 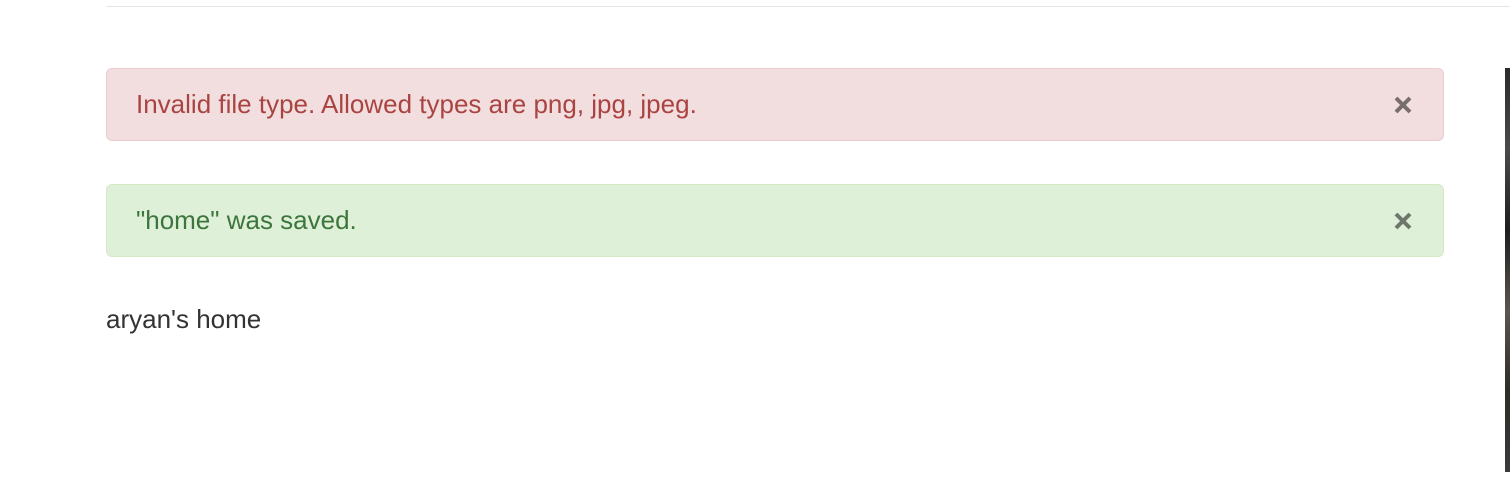 What do you see at coordinates (1507, 270) in the screenshot?
I see `partial-image` at bounding box center [1507, 270].